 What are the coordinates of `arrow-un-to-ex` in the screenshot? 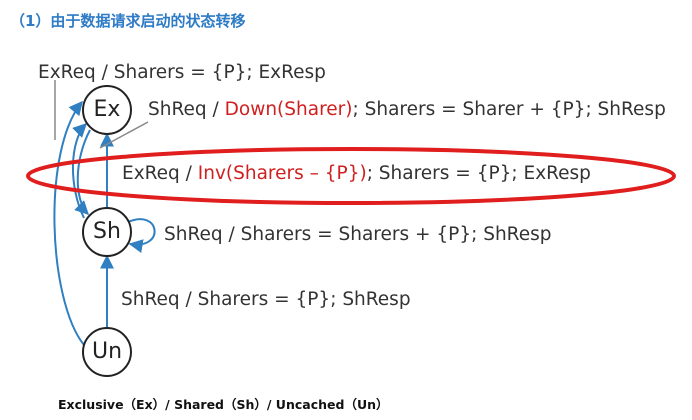 It's located at (69, 223).